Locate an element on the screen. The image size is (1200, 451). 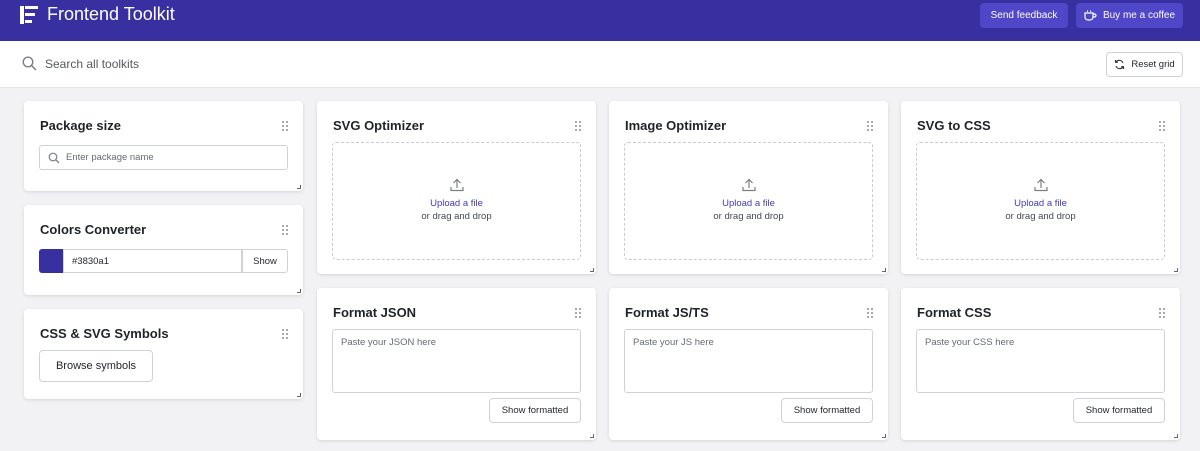
color-swatch is located at coordinates (51, 261).